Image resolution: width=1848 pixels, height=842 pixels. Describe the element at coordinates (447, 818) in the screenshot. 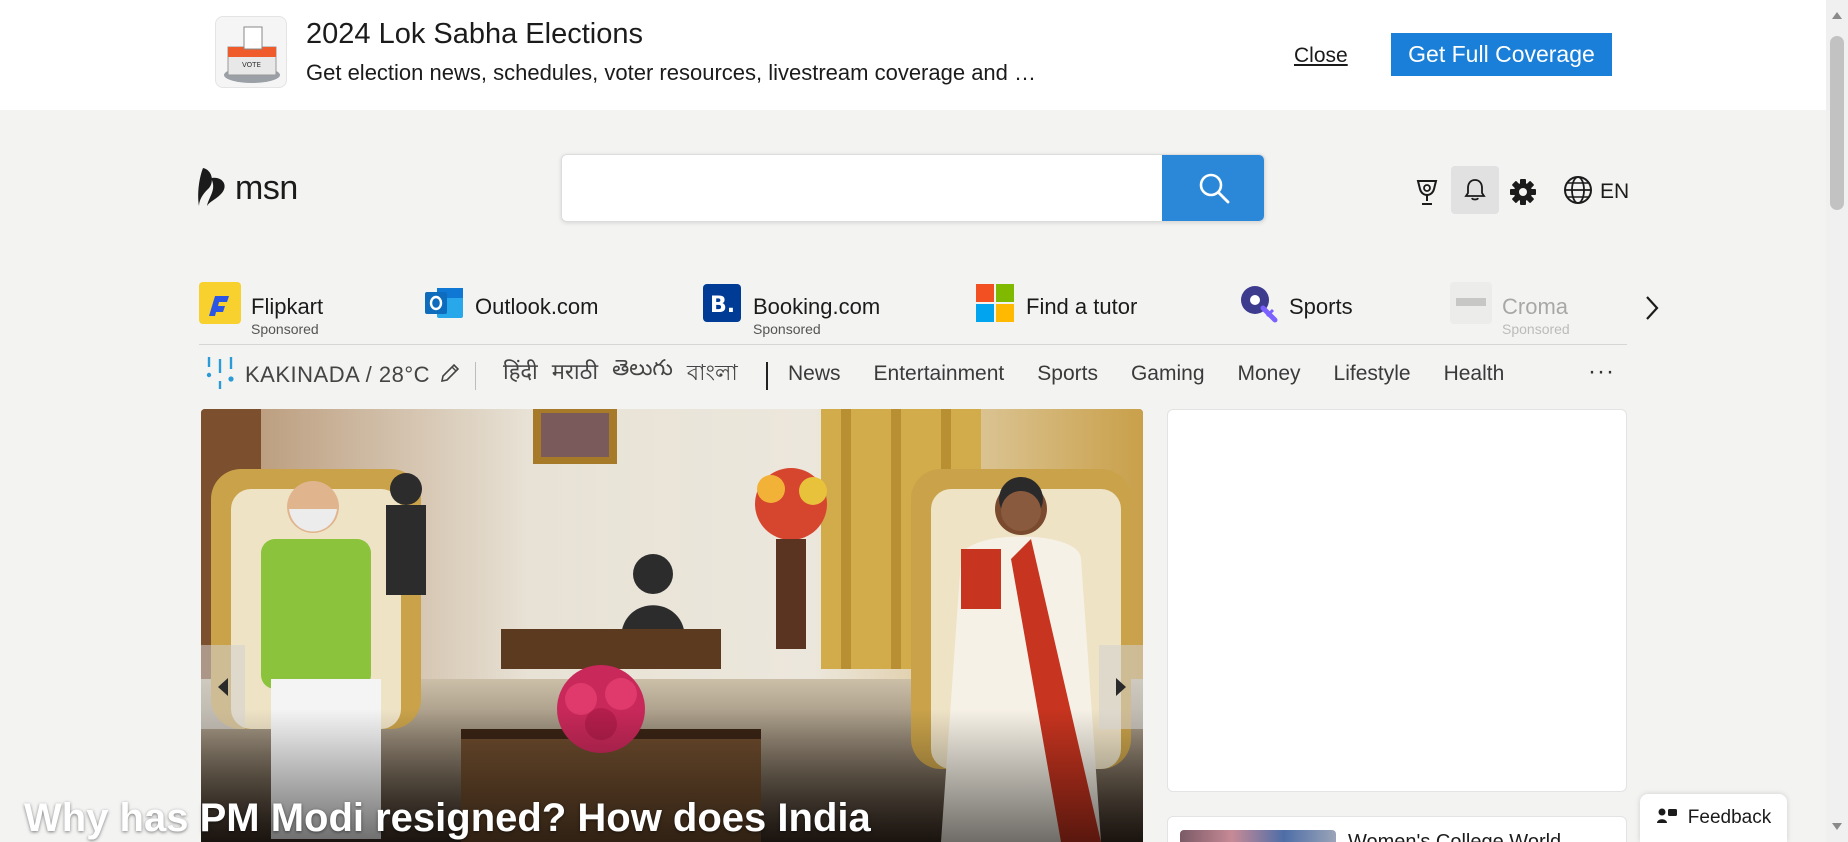

I see `hero-headline: Why has PM Modi resigned? How does India` at that location.